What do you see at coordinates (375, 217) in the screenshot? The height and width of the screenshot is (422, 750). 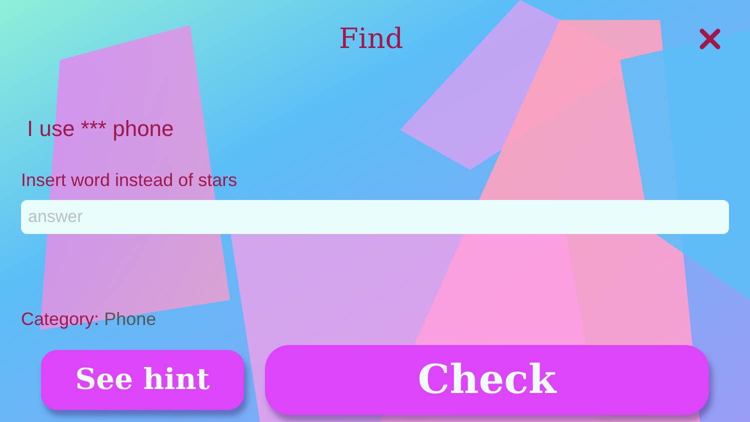 I see `answer-field: answer` at bounding box center [375, 217].